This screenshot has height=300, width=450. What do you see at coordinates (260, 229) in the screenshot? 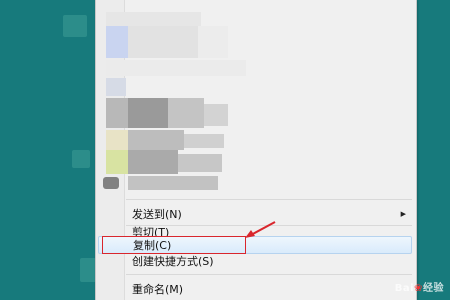
I see `annotation-arrow-icon` at bounding box center [260, 229].